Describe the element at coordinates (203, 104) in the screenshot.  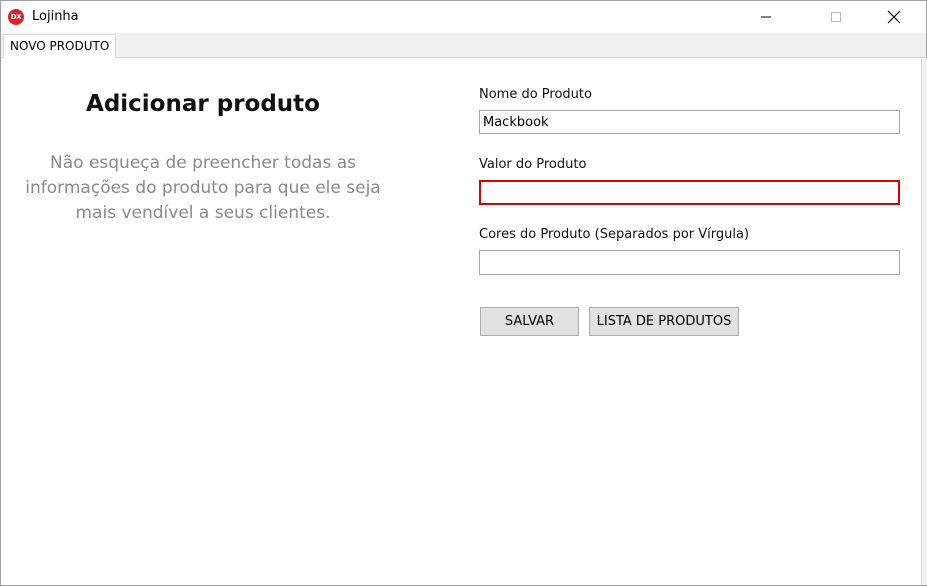
I see `page-heading: Adicionar produto` at that location.